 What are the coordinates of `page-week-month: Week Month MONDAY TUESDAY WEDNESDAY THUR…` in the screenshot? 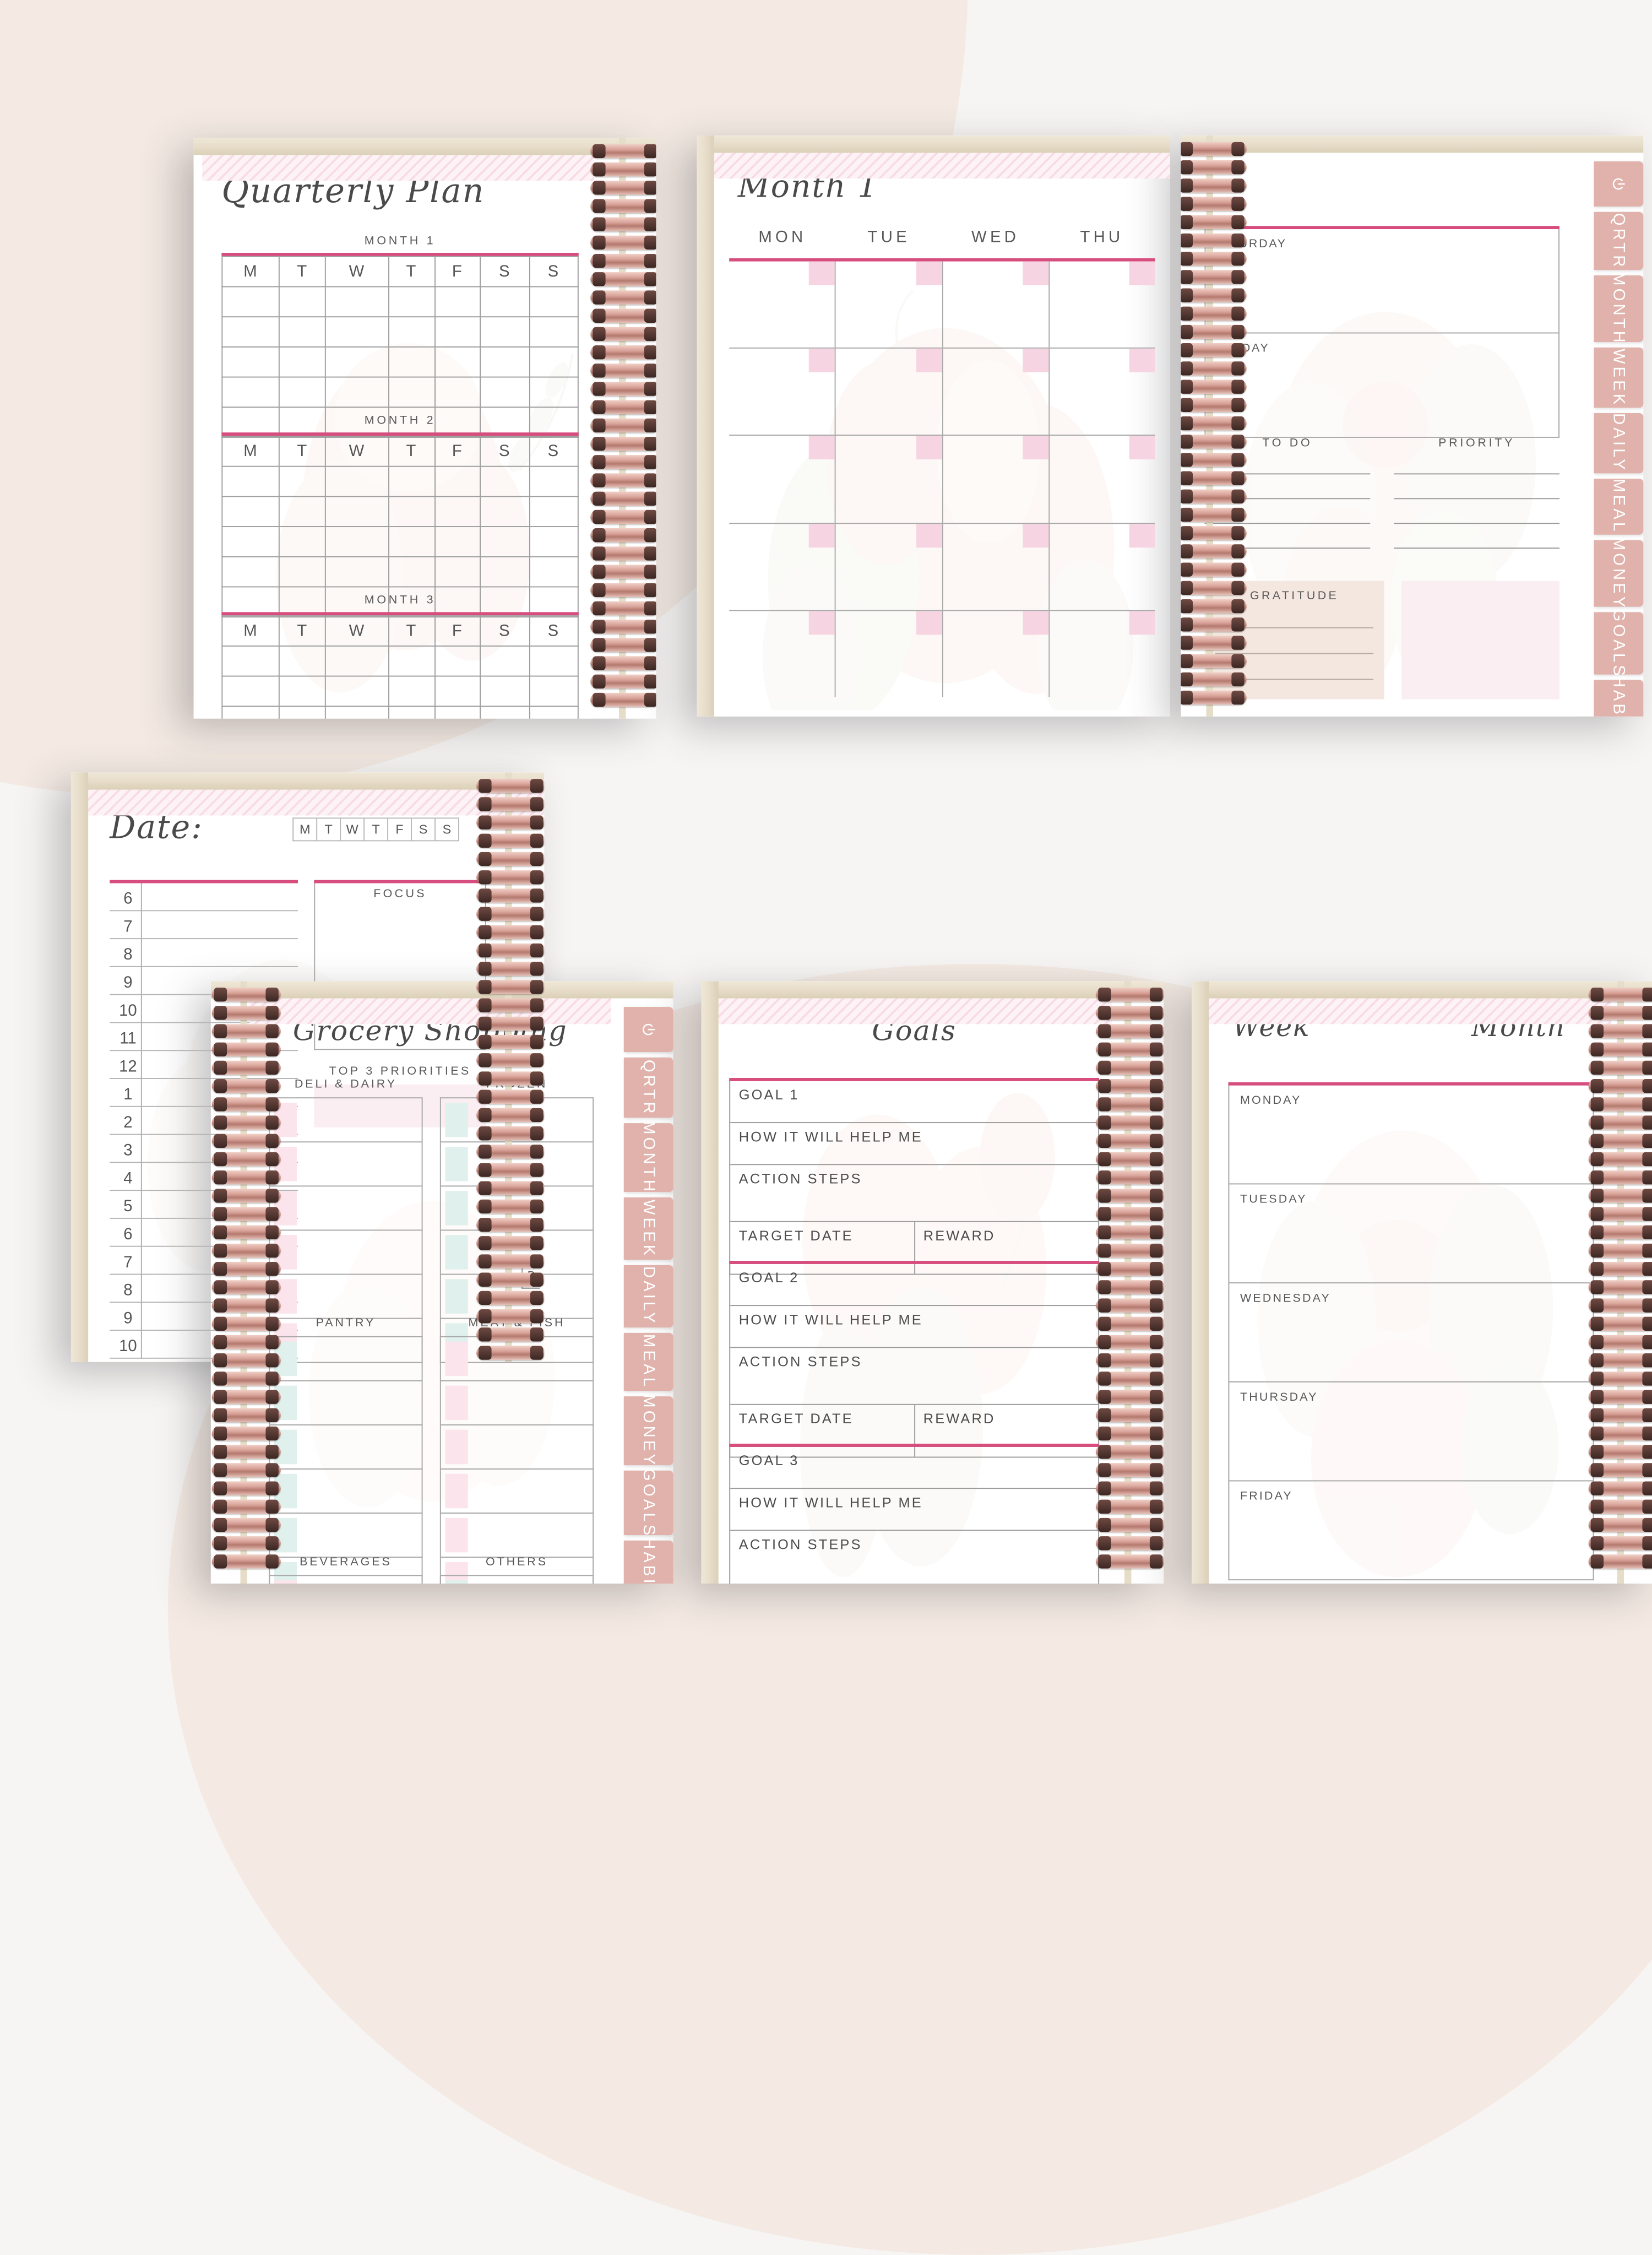 It's located at (1422, 1282).